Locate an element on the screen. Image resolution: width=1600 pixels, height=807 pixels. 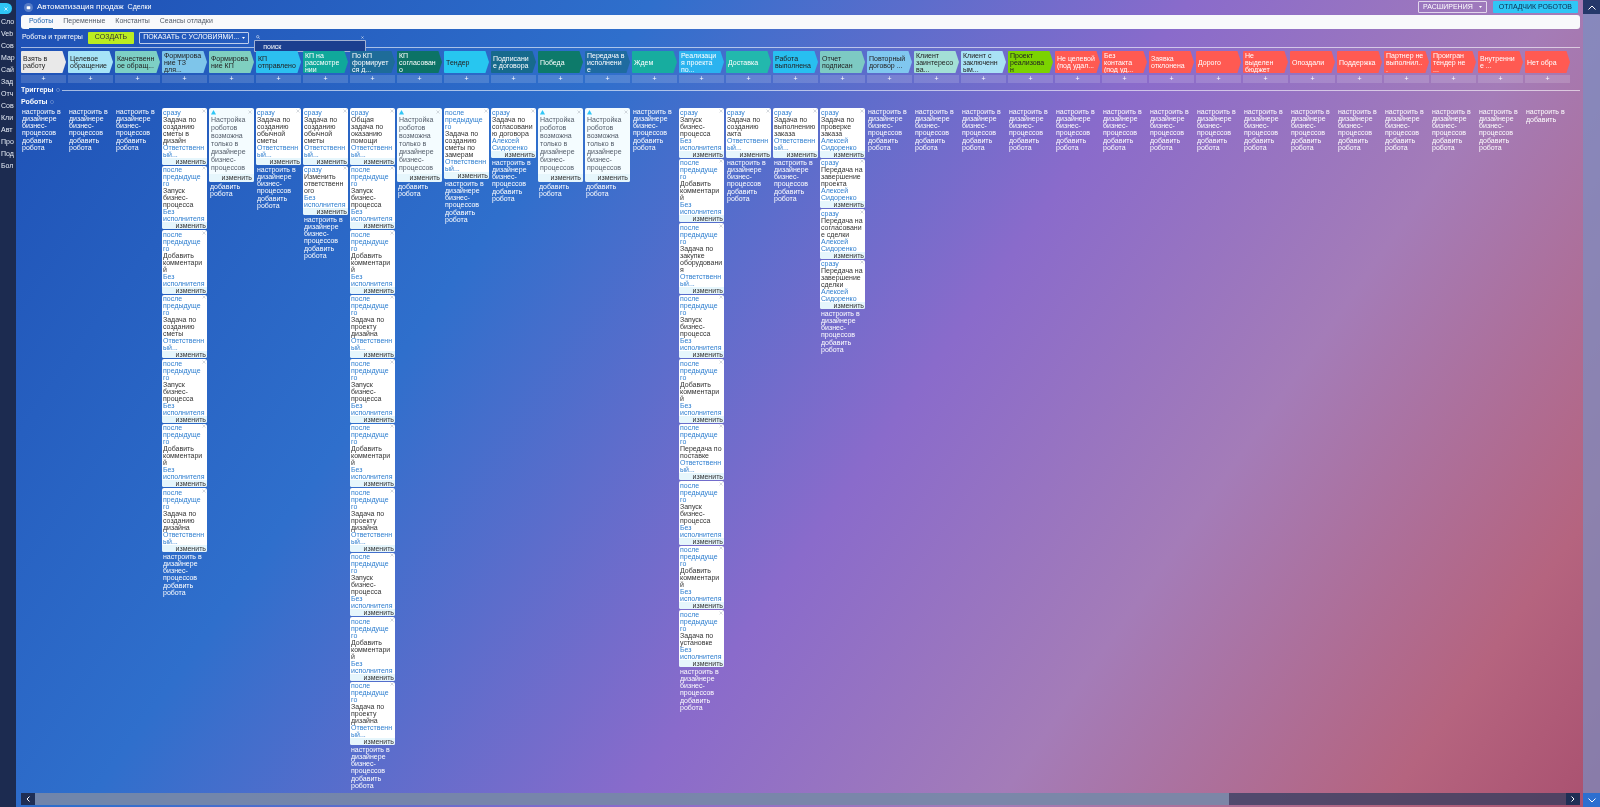
chevron-right-icon is located at coordinates (1573, 799).